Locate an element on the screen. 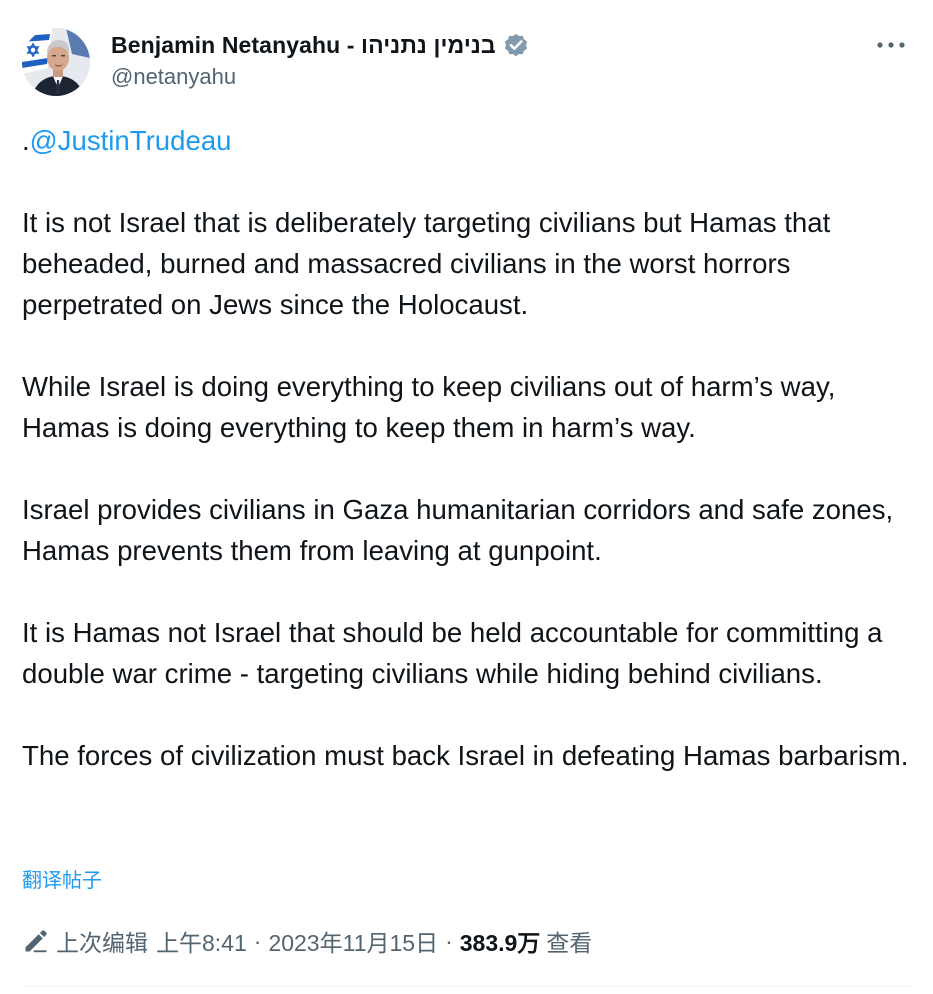  post-time: 上午8:41 is located at coordinates (201, 941).